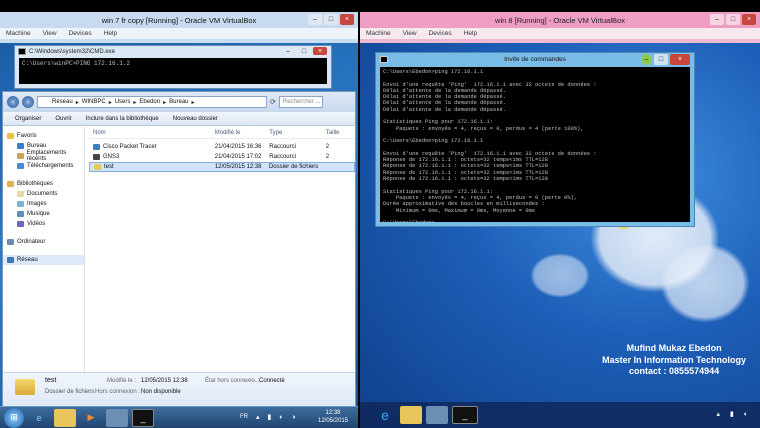  What do you see at coordinates (123, 102) in the screenshot?
I see `crumb-users: Users` at bounding box center [123, 102].